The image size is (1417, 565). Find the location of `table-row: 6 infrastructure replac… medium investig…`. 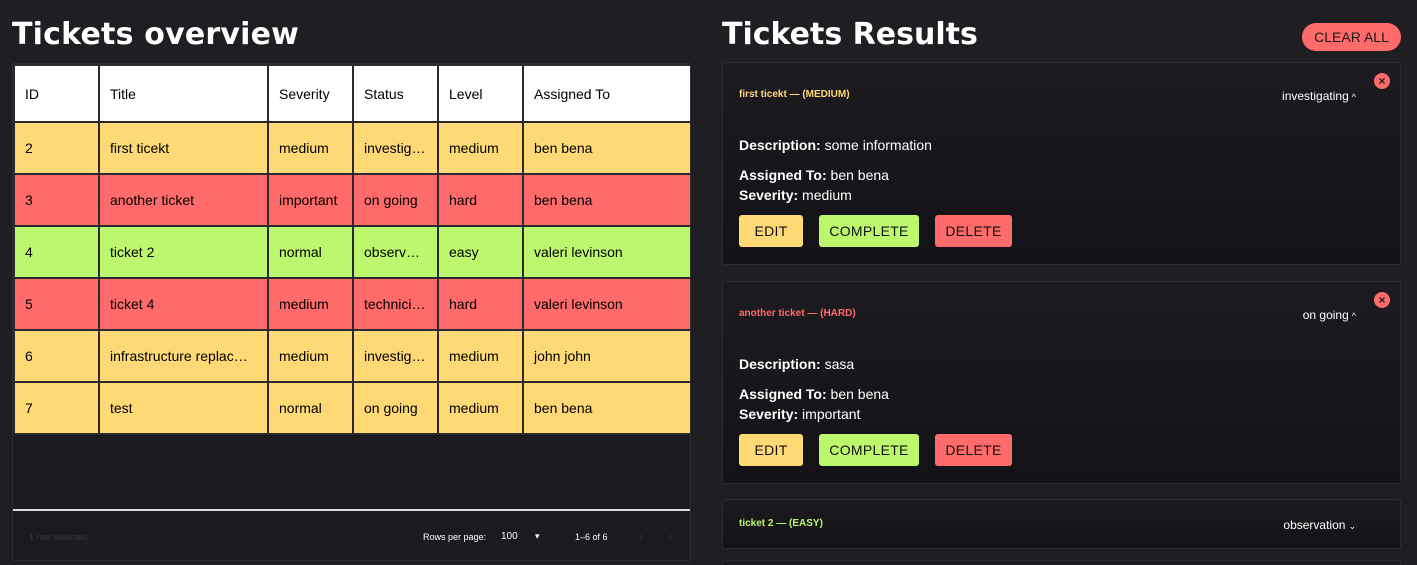

table-row: 6 infrastructure replac… medium investig… is located at coordinates (351, 356).